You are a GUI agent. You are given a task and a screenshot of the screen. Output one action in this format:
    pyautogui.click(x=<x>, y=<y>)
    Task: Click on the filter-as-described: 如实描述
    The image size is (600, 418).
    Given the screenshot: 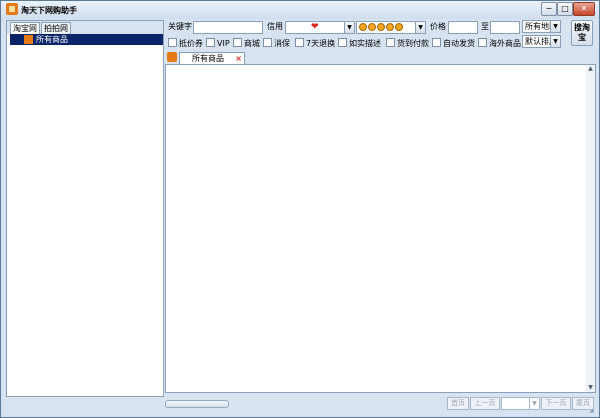 What is the action you would take?
    pyautogui.click(x=359, y=43)
    